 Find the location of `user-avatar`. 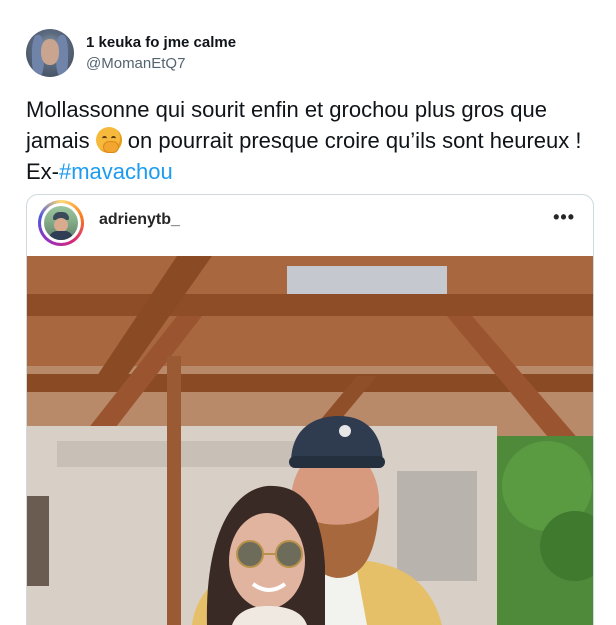

user-avatar is located at coordinates (50, 53).